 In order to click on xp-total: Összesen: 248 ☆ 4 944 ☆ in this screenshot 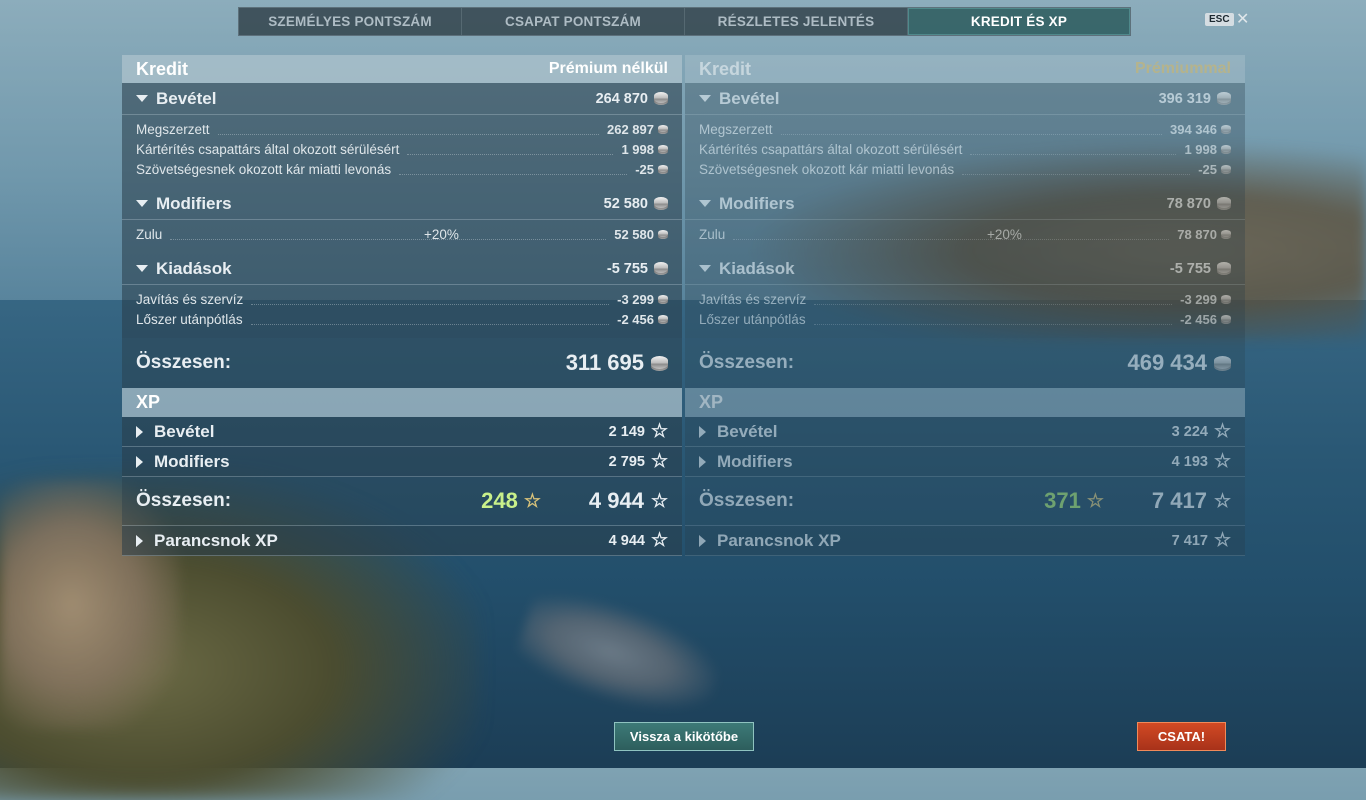, I will do `click(402, 501)`.